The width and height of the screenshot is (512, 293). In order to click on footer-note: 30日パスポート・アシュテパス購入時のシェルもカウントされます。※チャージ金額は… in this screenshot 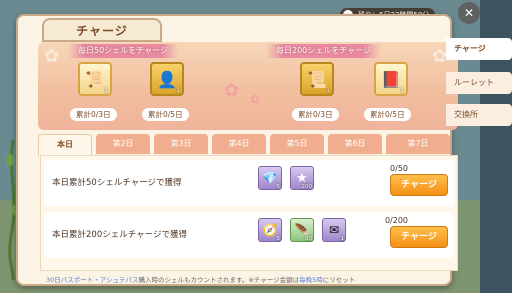, I will do `click(201, 280)`.